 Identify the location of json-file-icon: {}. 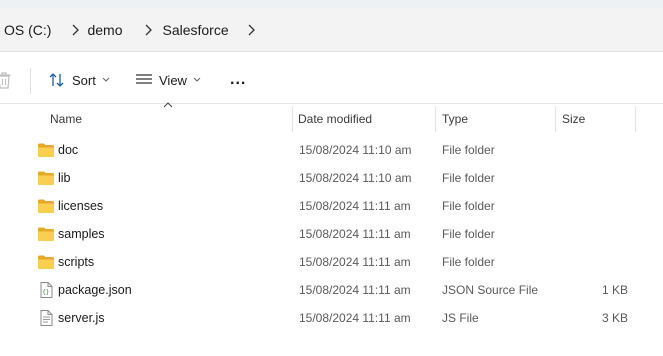
(46, 290).